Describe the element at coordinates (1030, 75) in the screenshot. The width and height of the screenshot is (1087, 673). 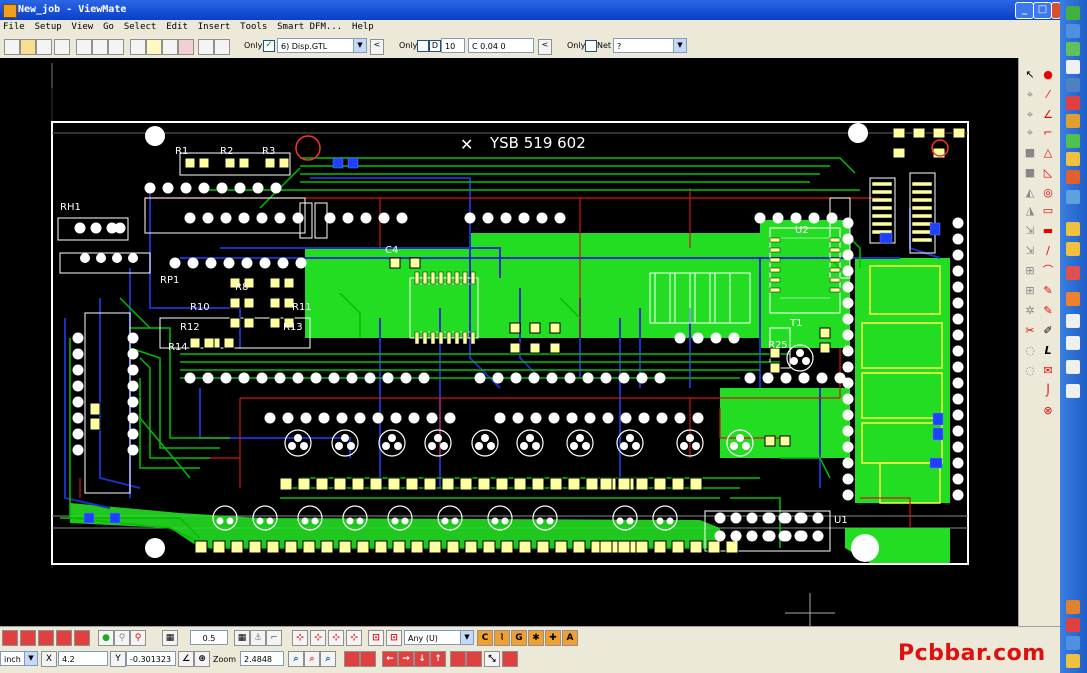
I see `pointer-icon: ↖` at that location.